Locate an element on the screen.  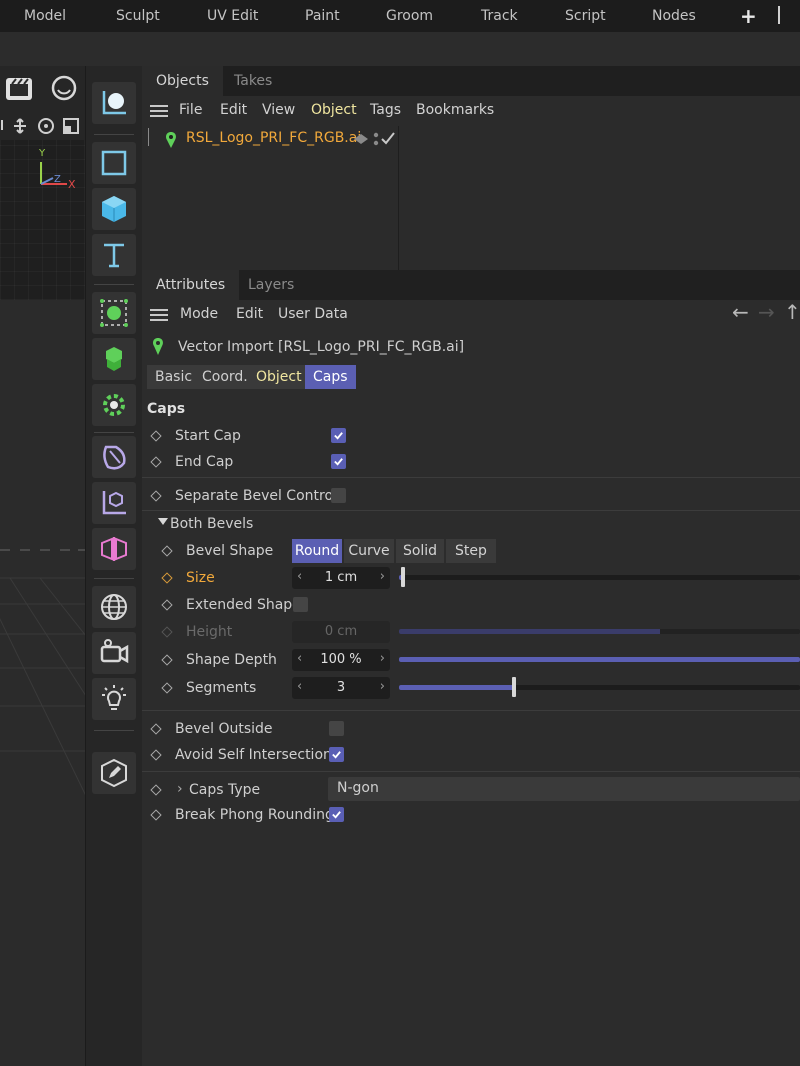
viewport-grid-area: Y Z X is located at coordinates (42, 220).